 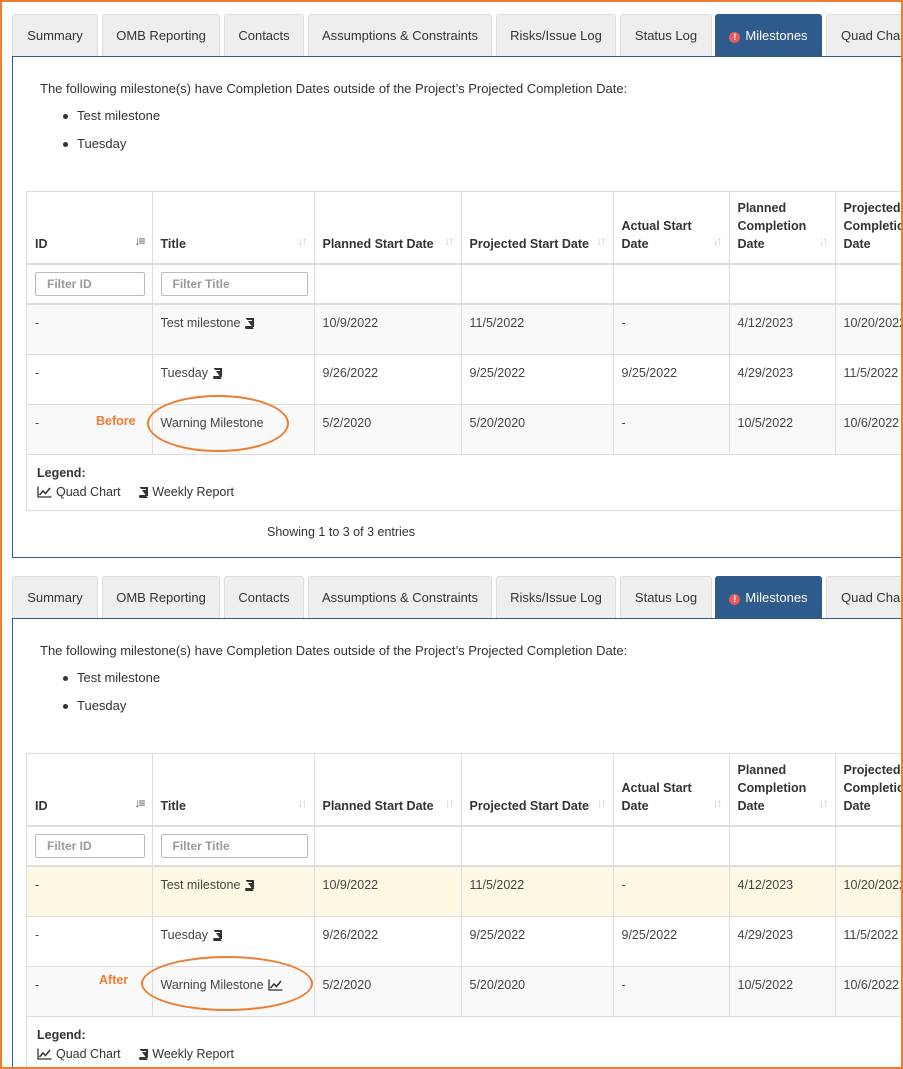 What do you see at coordinates (537, 991) in the screenshot?
I see `cell-projected-start: 5/20/2020` at bounding box center [537, 991].